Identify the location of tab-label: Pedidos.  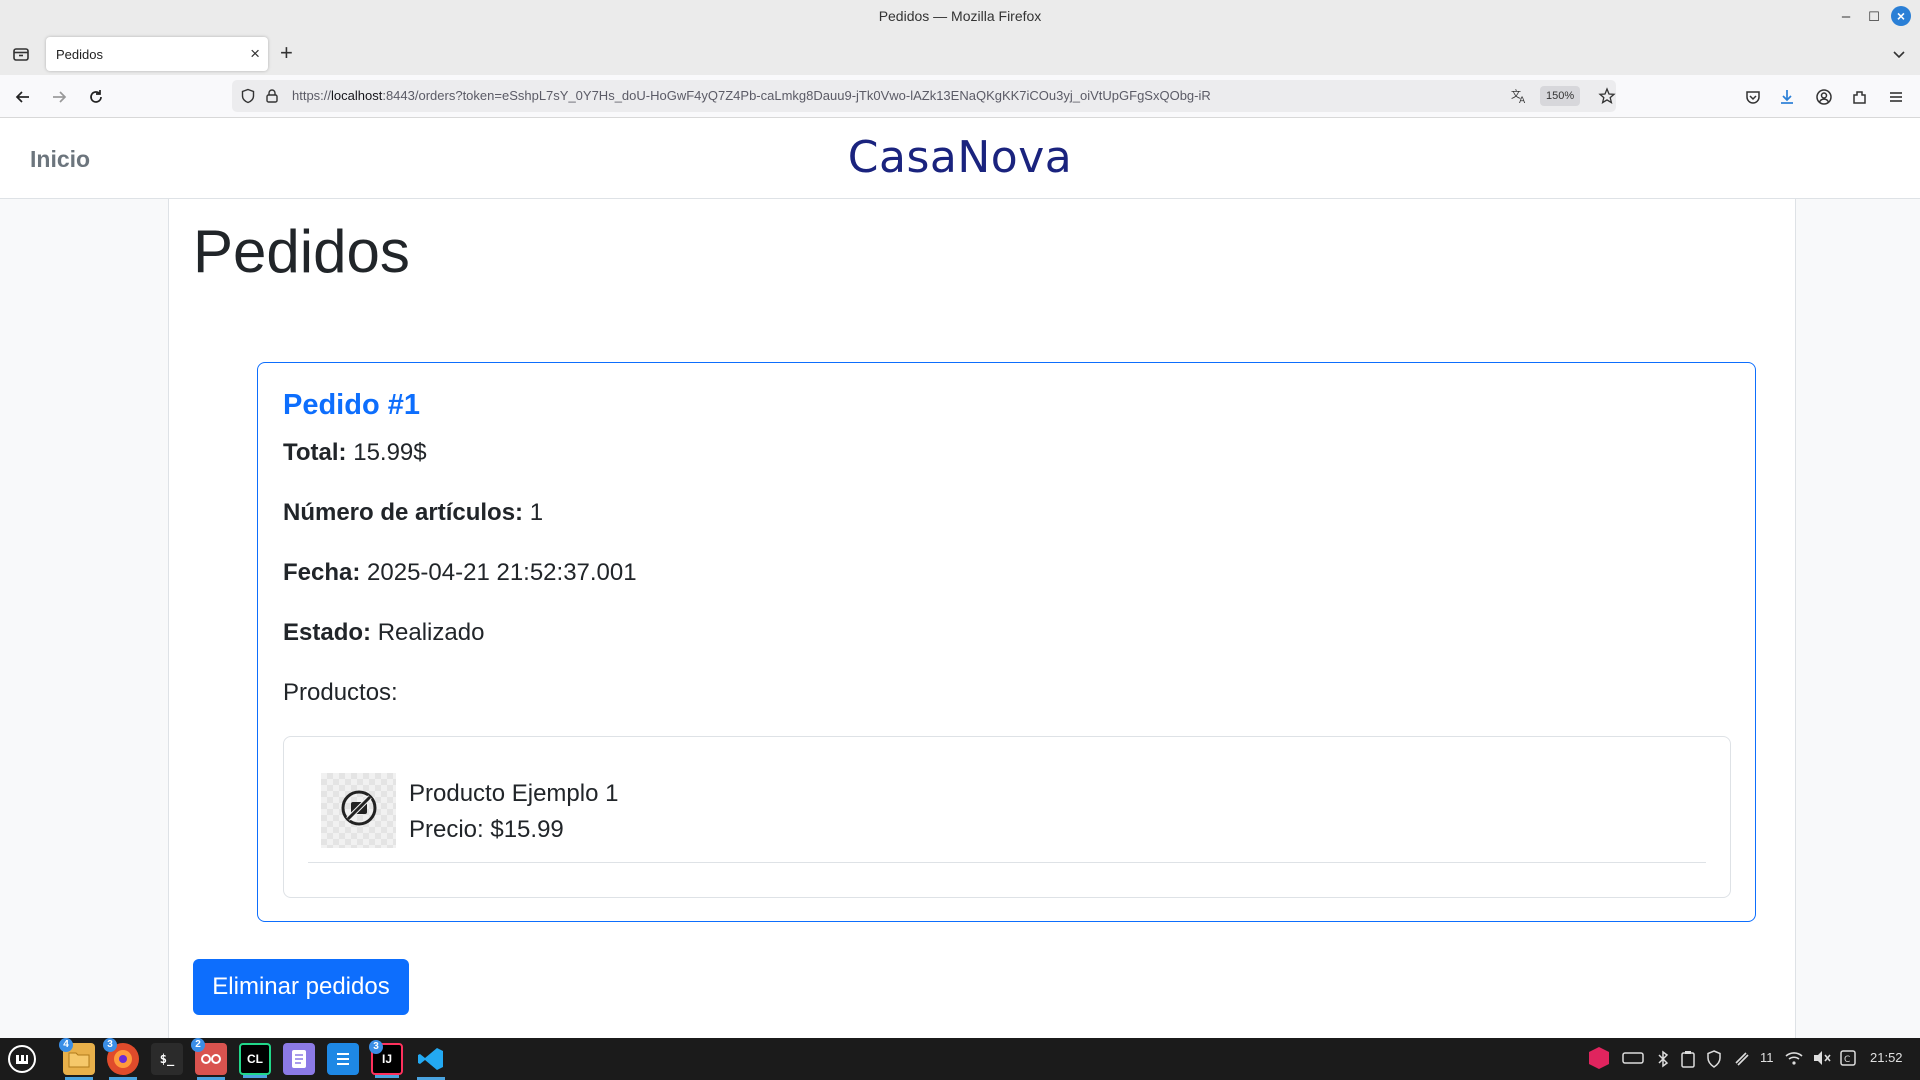
(79, 54).